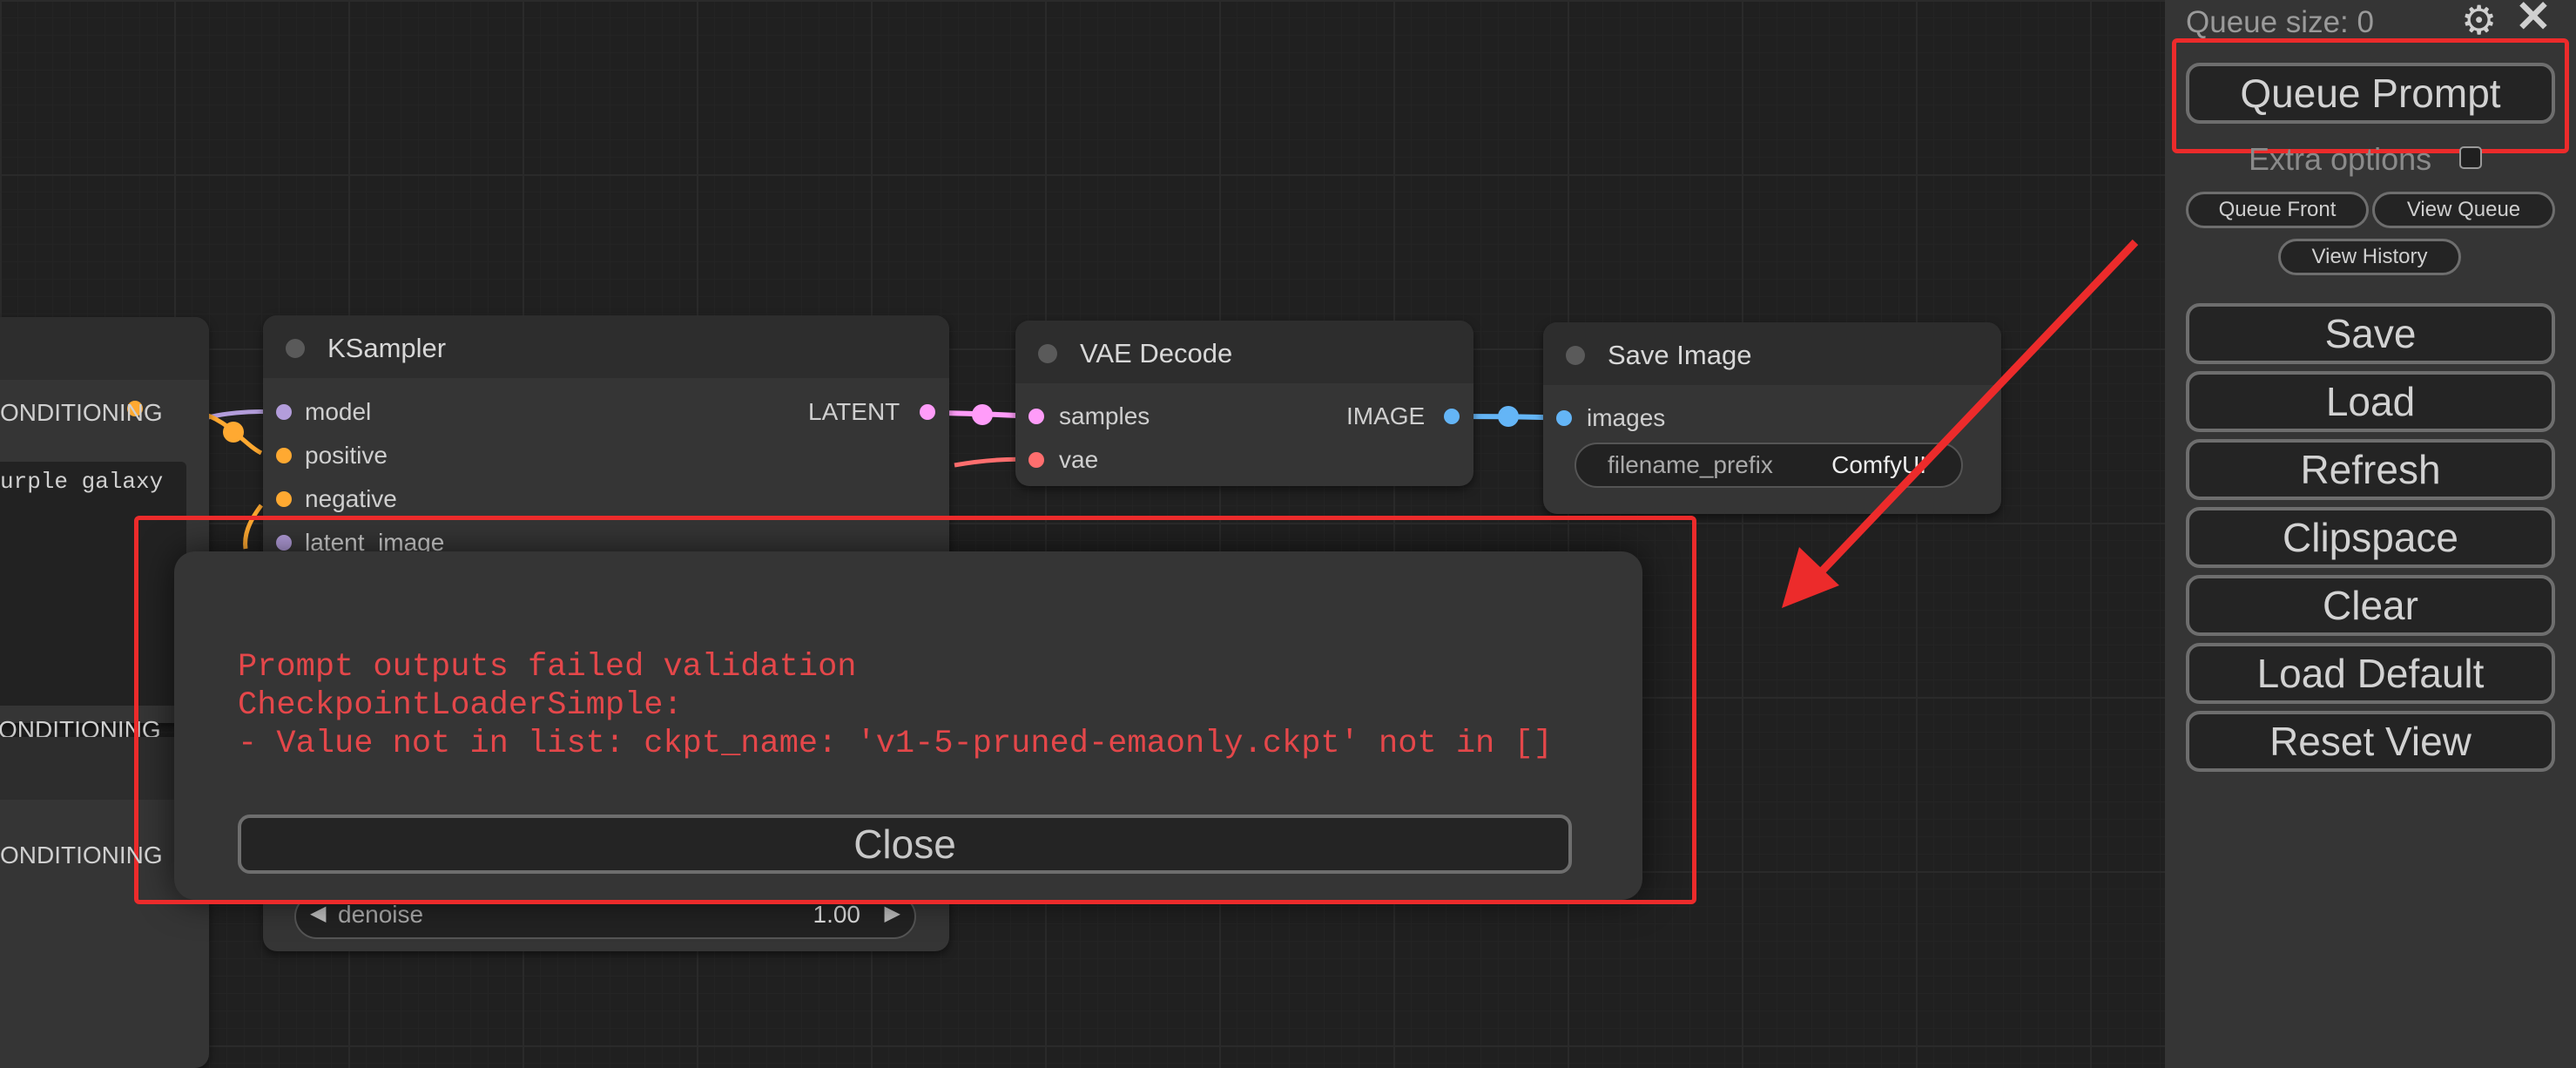 The width and height of the screenshot is (2576, 1068). I want to click on extra-options-label: Extra options, so click(2340, 159).